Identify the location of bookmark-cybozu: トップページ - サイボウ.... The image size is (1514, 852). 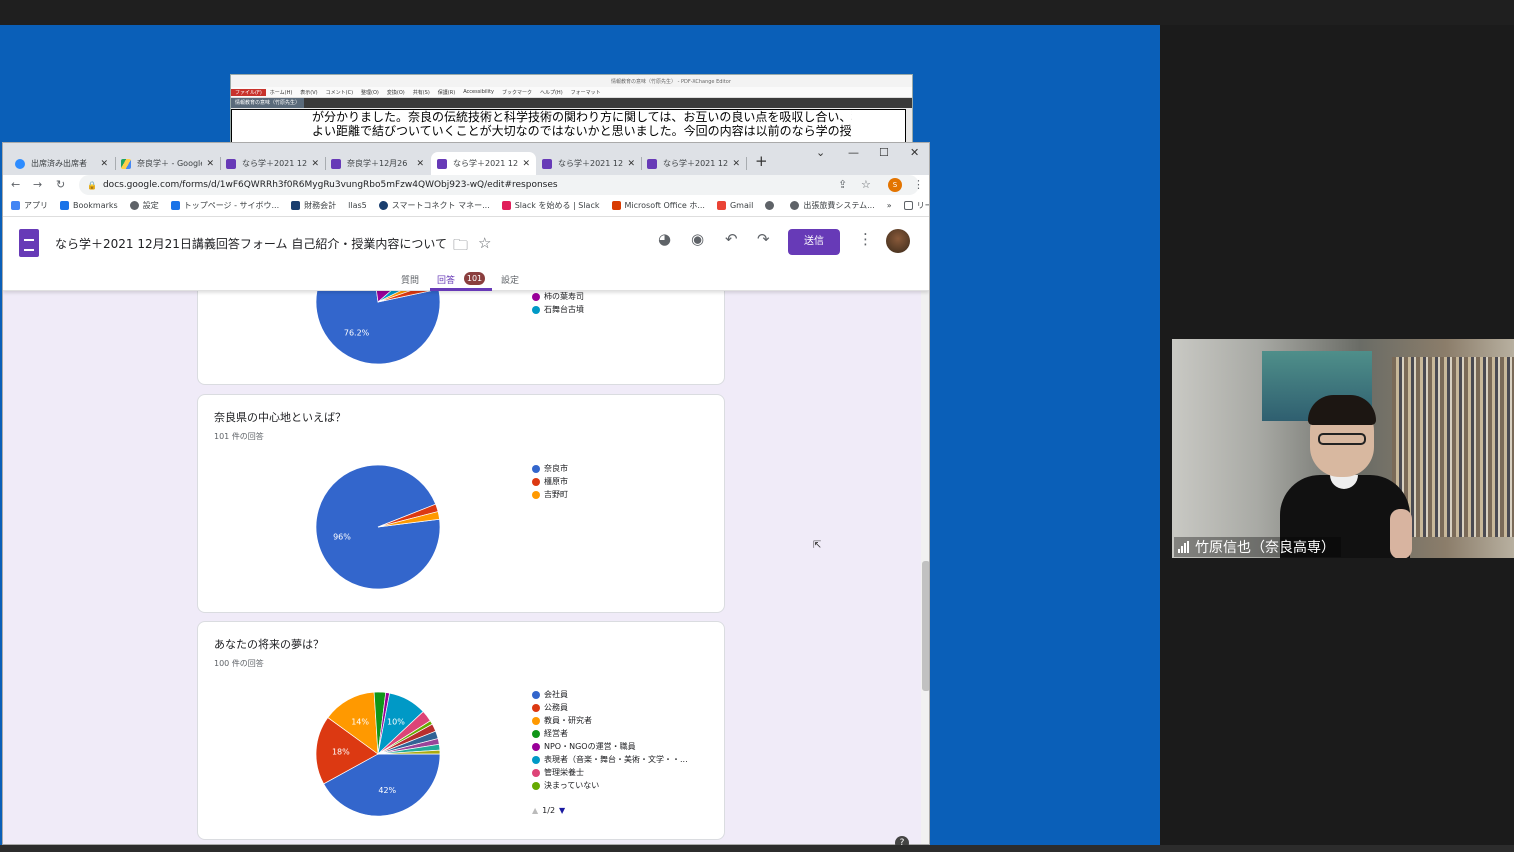
(224, 205).